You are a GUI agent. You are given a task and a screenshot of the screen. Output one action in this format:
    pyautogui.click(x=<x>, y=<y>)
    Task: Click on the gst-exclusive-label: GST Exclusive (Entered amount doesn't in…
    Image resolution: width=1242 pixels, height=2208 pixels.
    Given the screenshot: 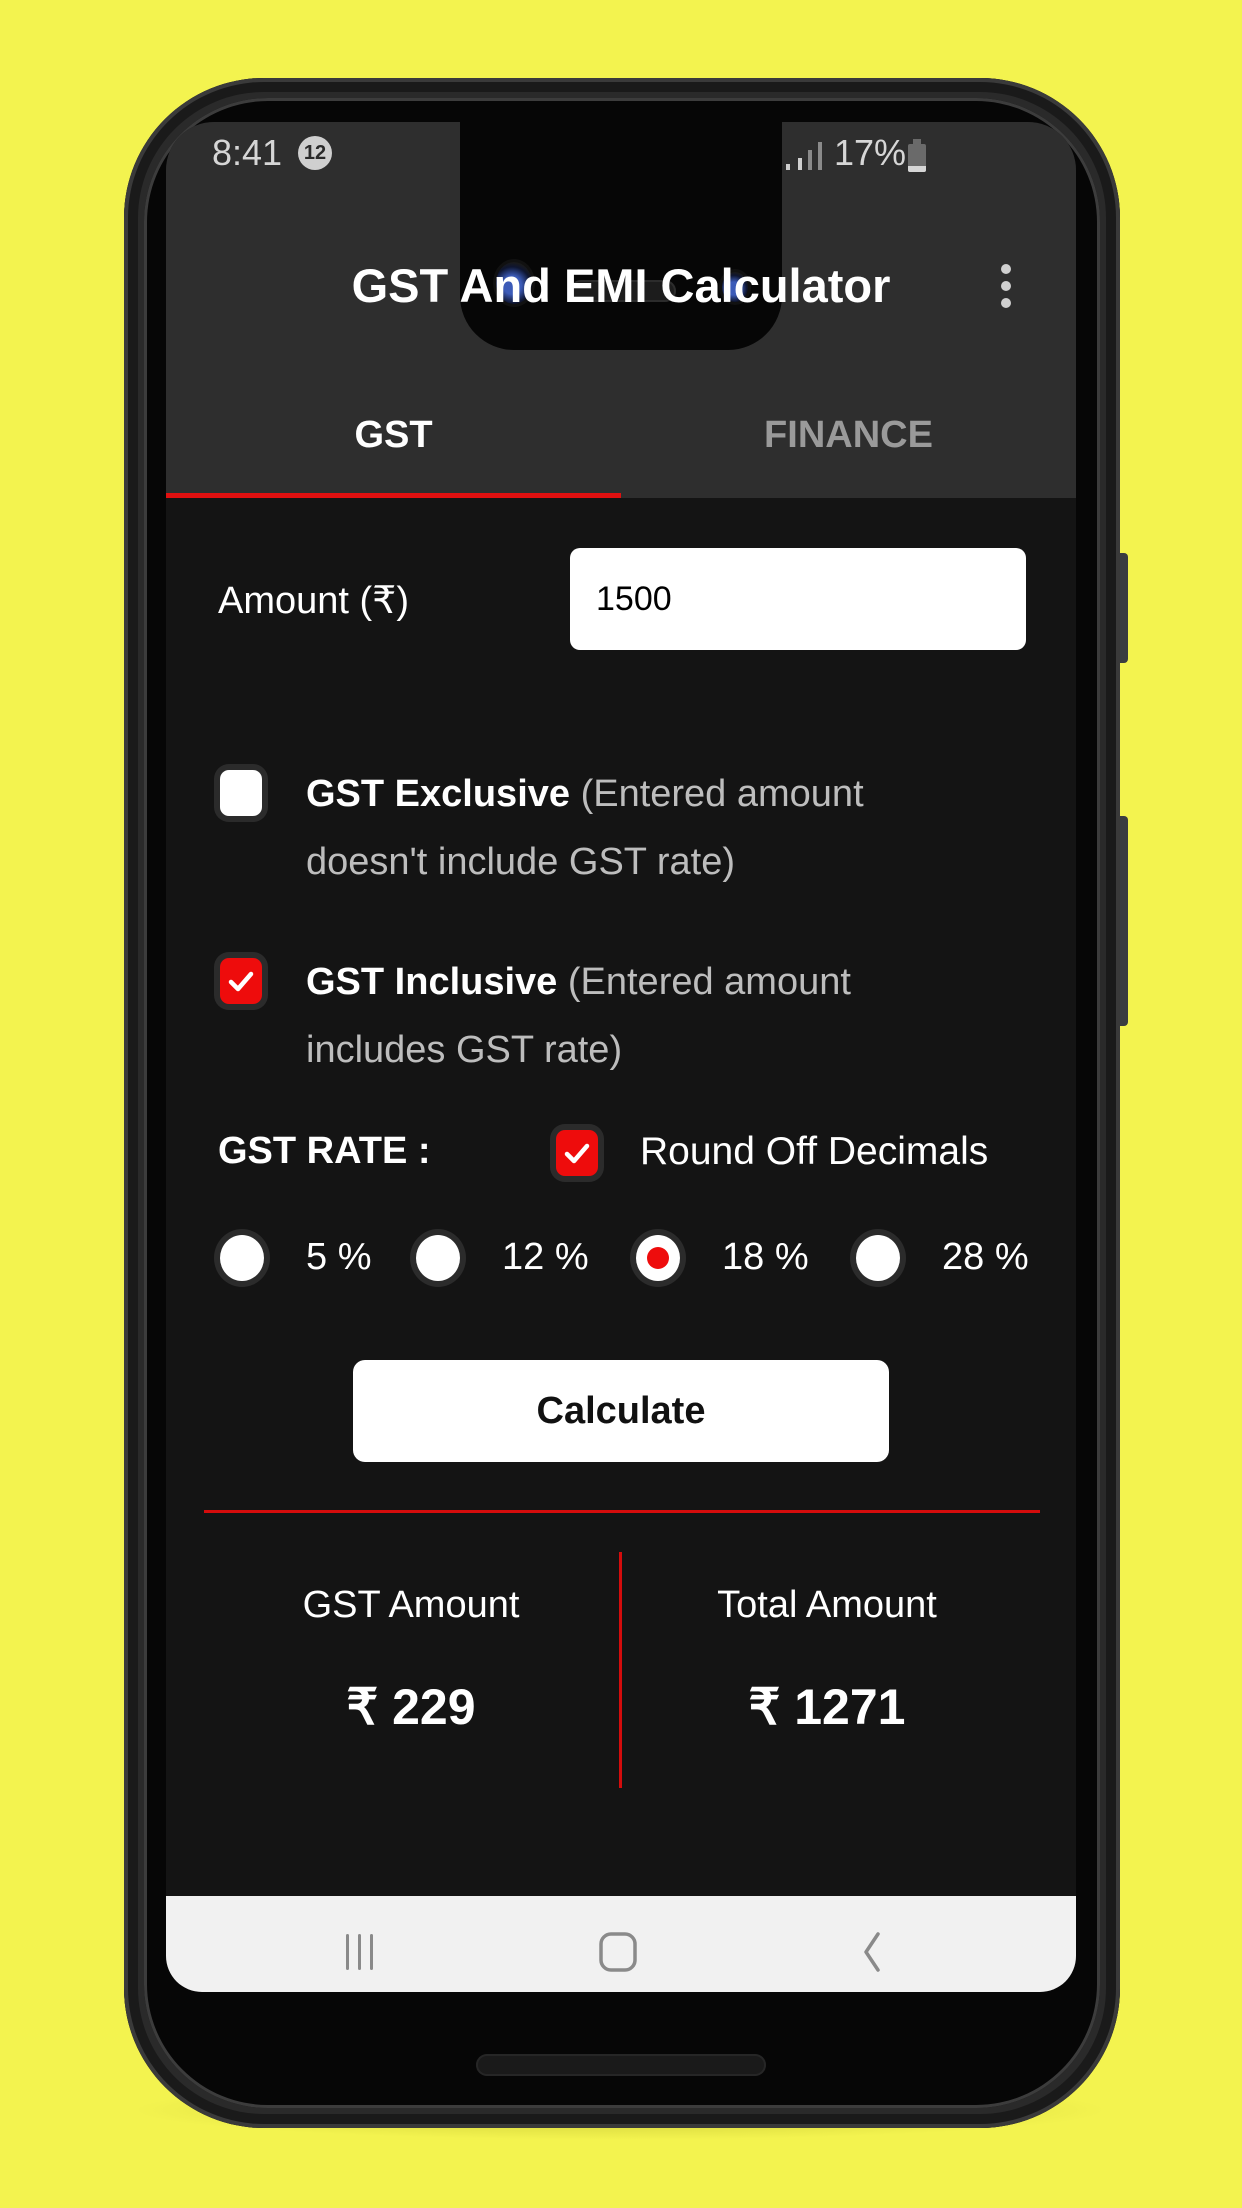 What is the action you would take?
    pyautogui.click(x=626, y=828)
    